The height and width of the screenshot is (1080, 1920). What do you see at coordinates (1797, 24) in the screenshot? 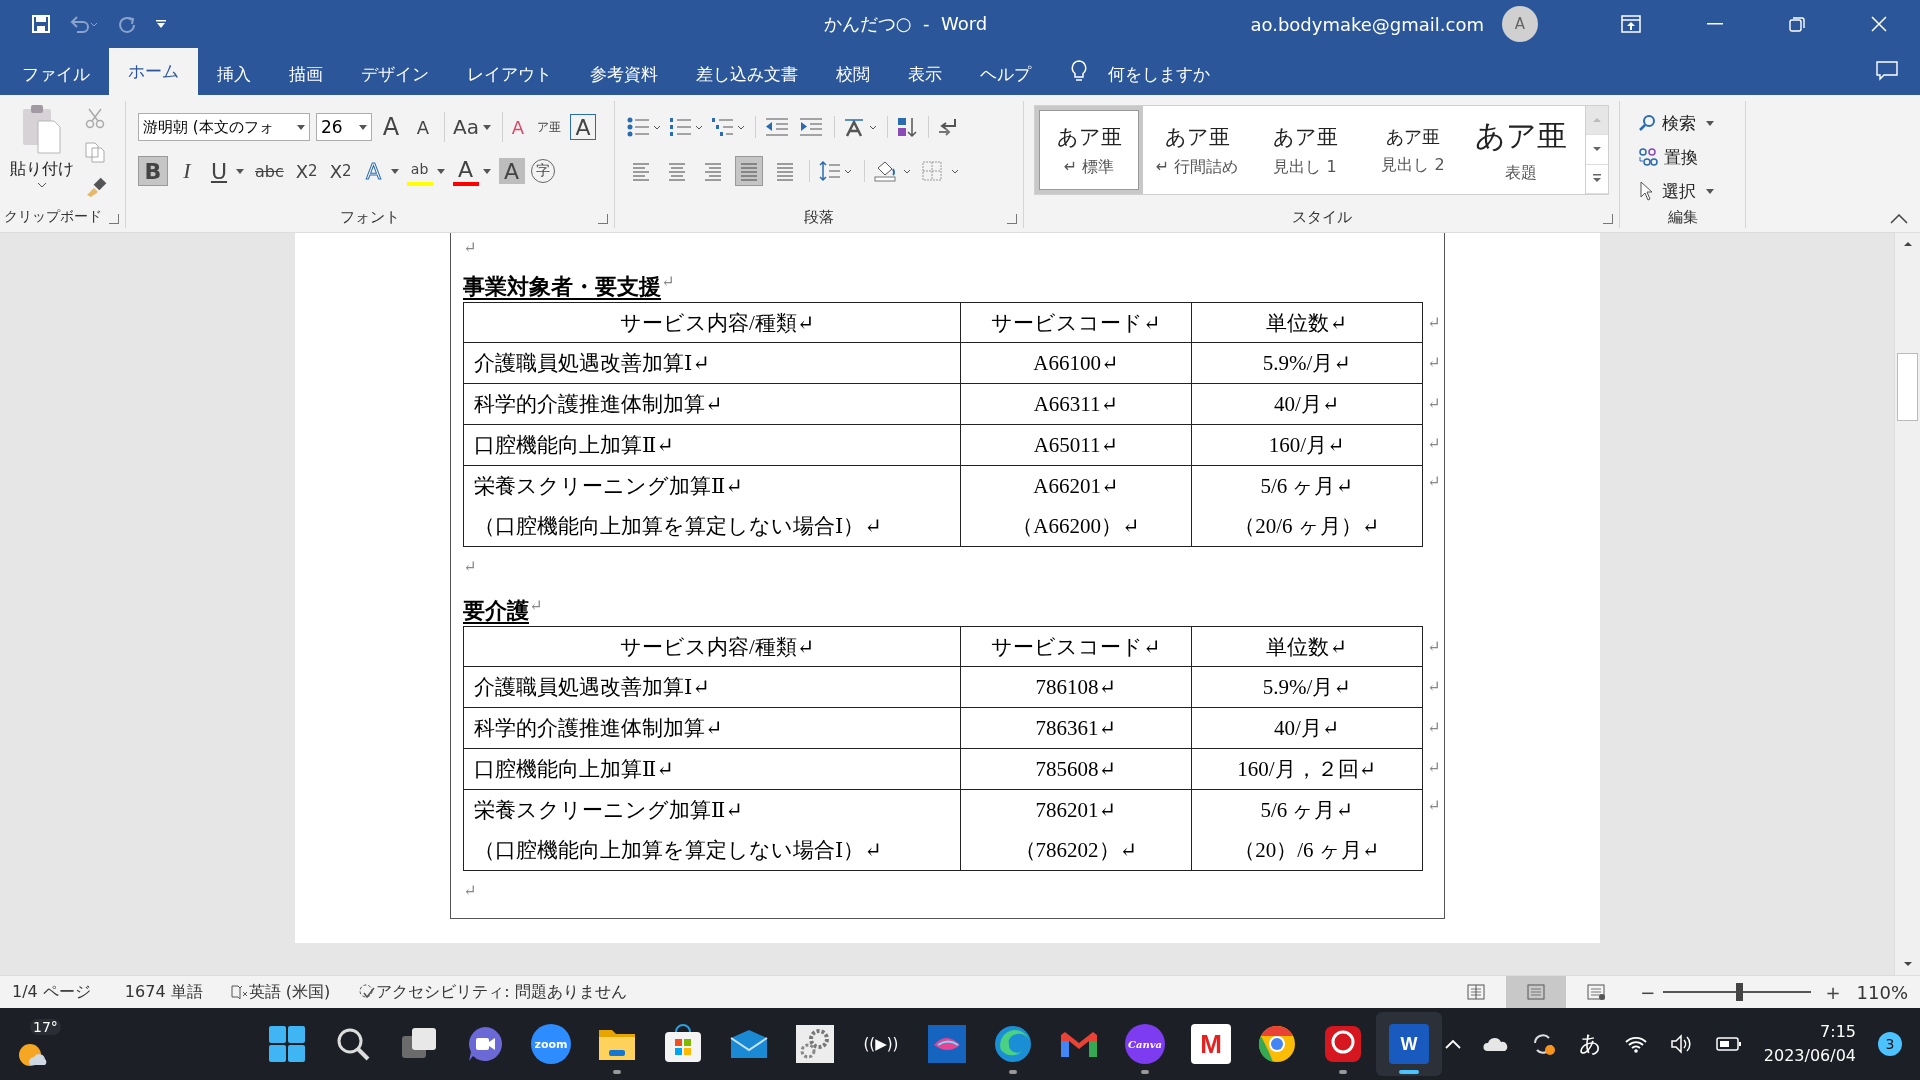
I see `restore-icon` at bounding box center [1797, 24].